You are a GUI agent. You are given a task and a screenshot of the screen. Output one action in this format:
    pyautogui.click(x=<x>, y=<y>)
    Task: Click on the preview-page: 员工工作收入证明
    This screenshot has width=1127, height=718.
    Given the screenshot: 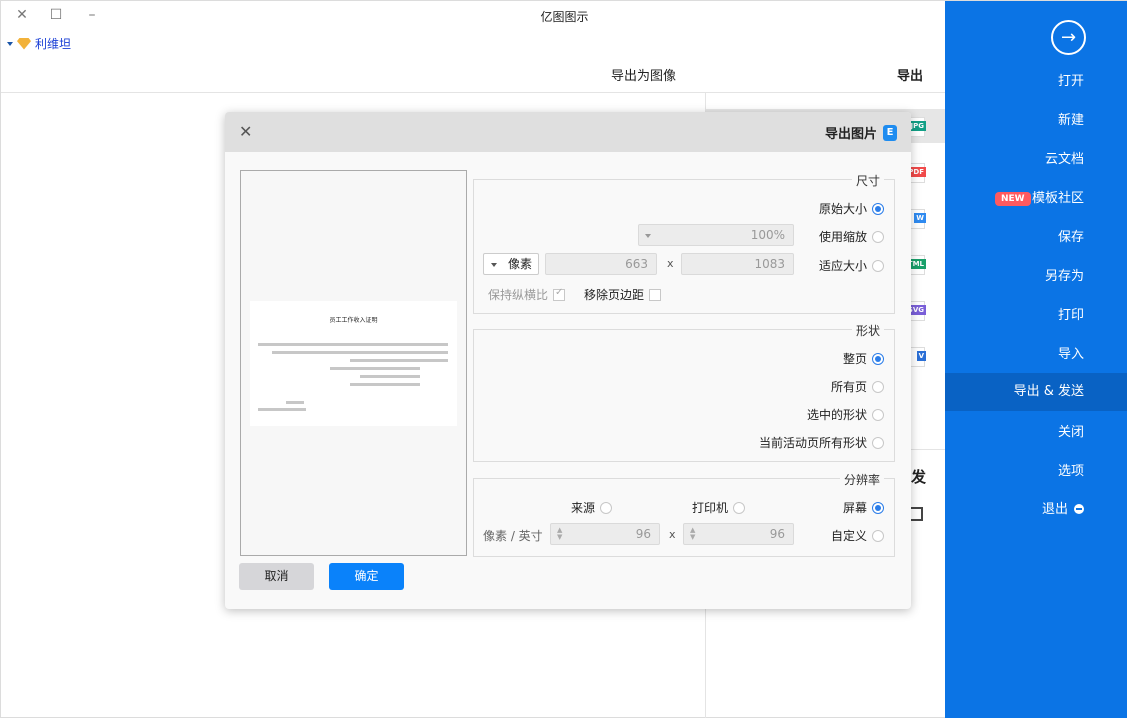 What is the action you would take?
    pyautogui.click(x=353, y=363)
    